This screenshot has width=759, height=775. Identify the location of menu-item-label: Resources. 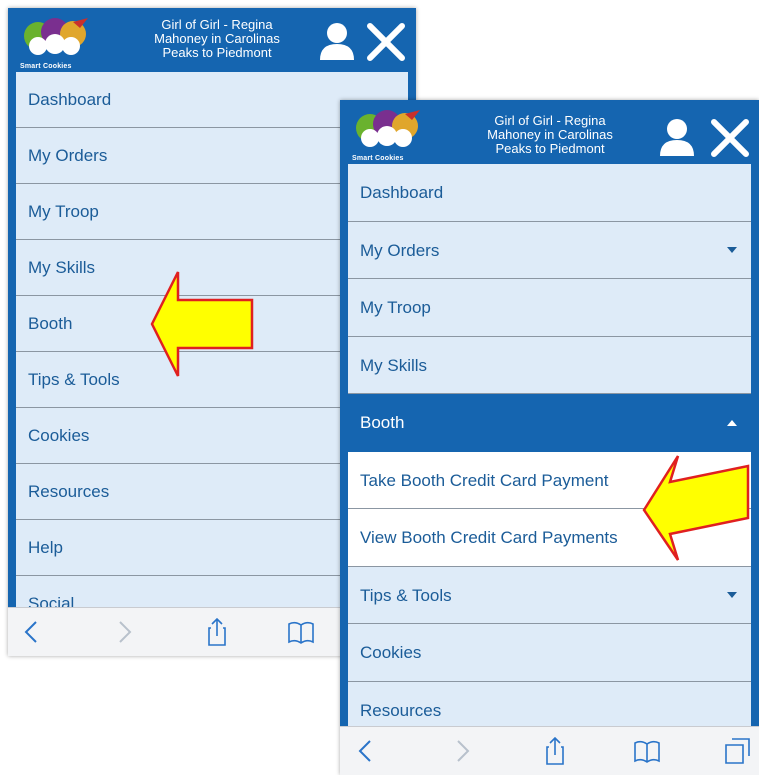
(401, 710).